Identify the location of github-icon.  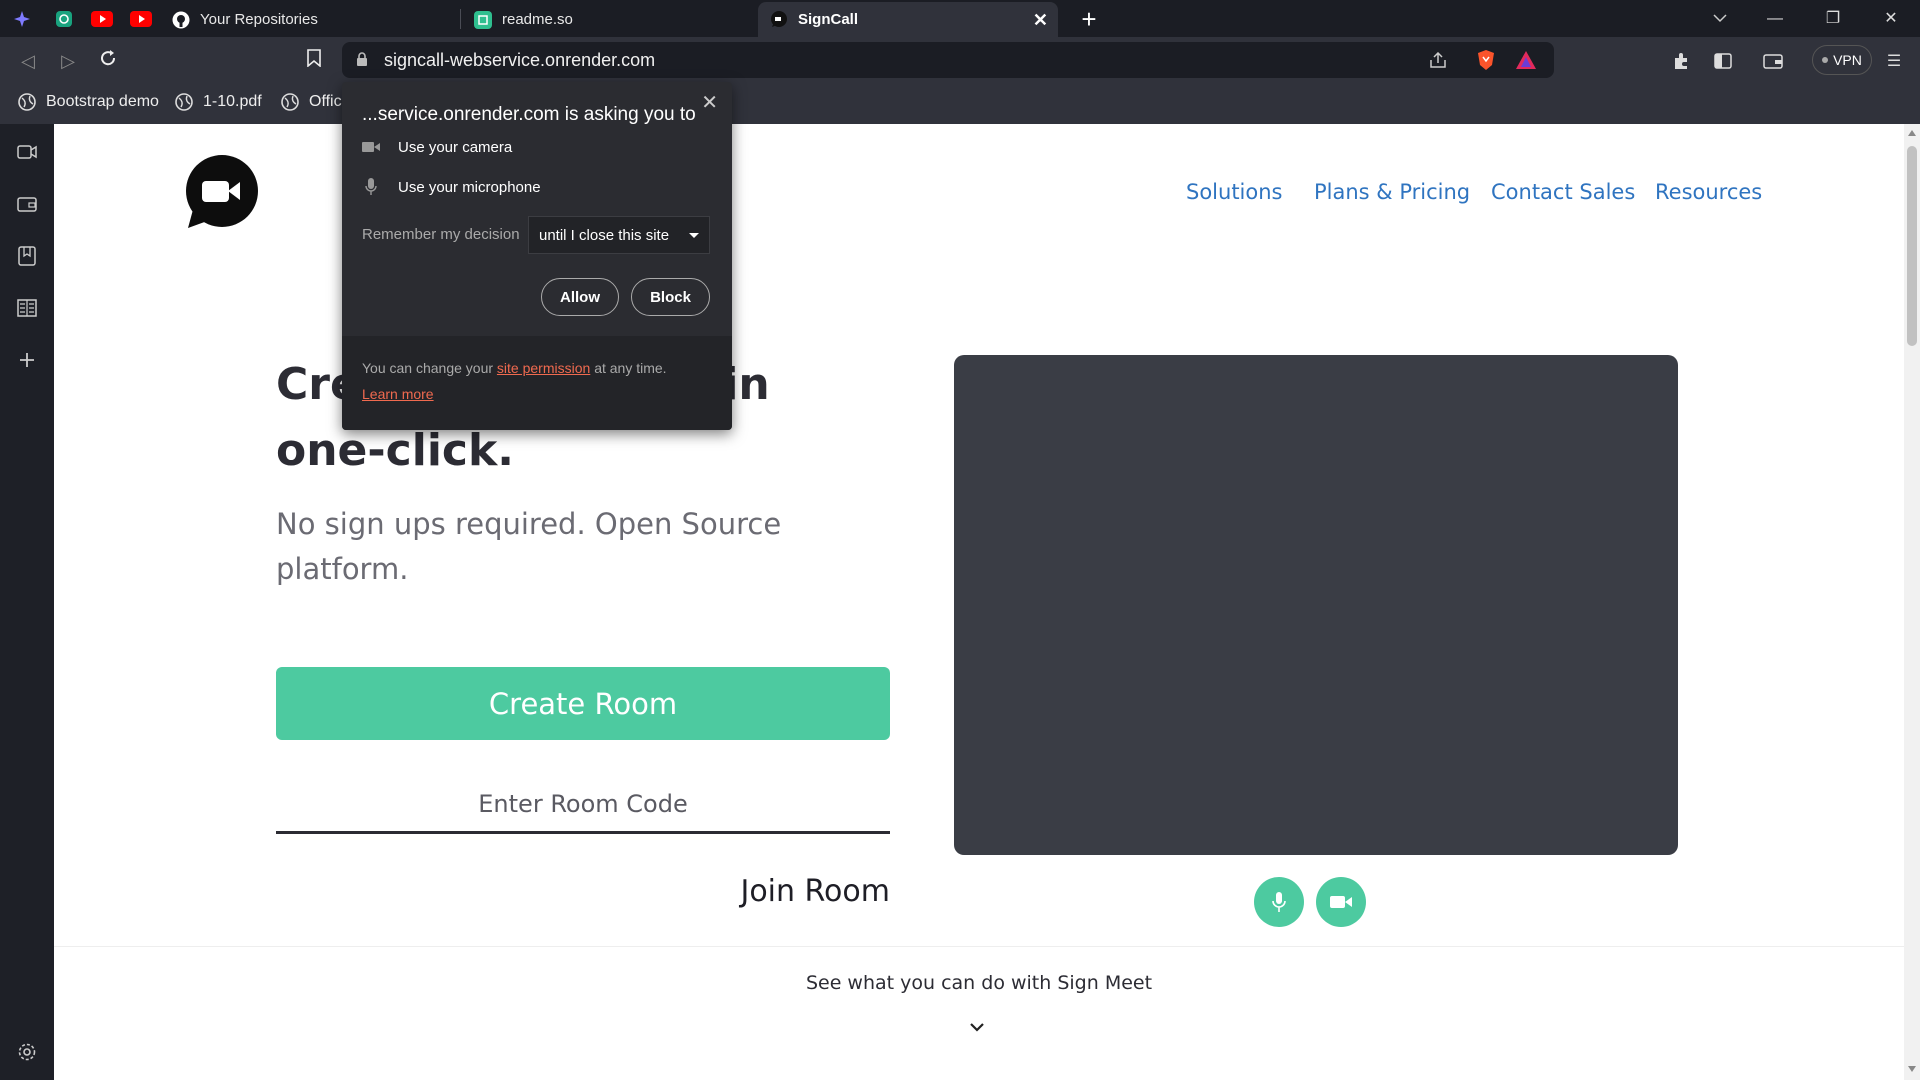
(181, 20).